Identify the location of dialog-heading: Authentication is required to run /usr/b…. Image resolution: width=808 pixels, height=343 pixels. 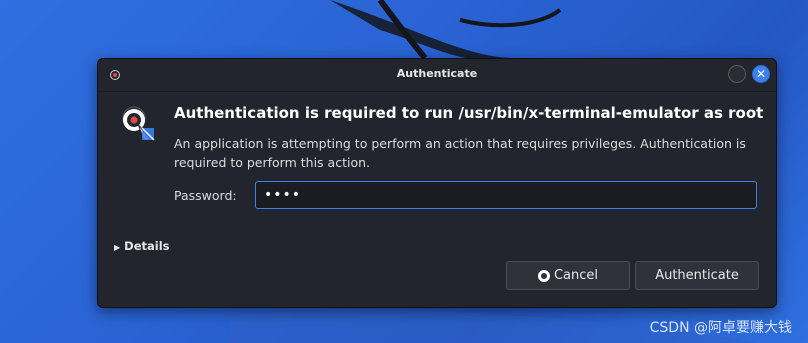
(469, 113).